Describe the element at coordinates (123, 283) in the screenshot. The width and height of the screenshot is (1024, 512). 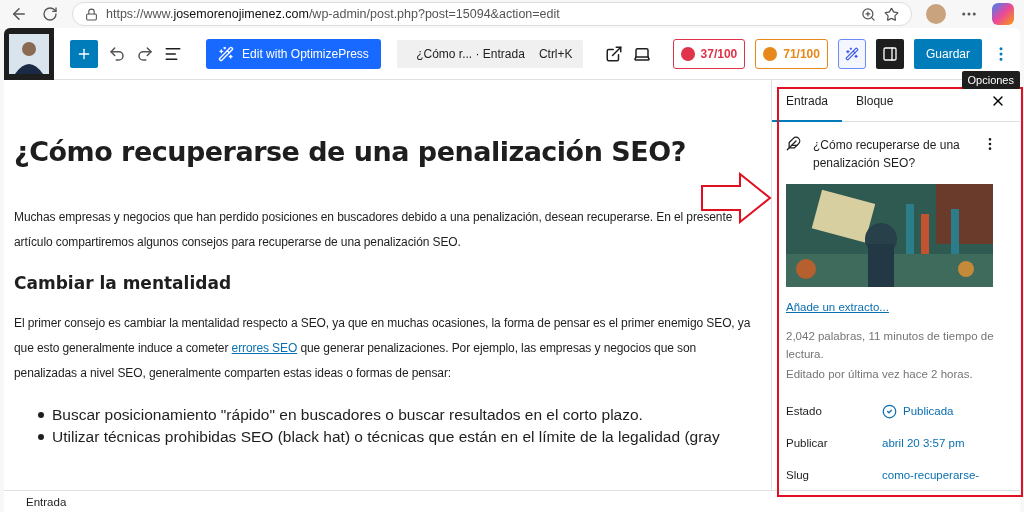
I see `section-heading: Cambiar la mentalidad` at that location.